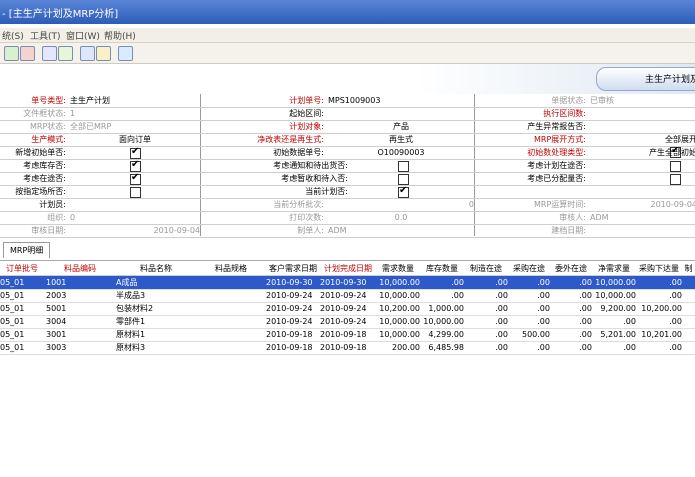 The width and height of the screenshot is (695, 477). Describe the element at coordinates (40, 191) in the screenshot. I see `field-label: 按指定场所否:` at that location.